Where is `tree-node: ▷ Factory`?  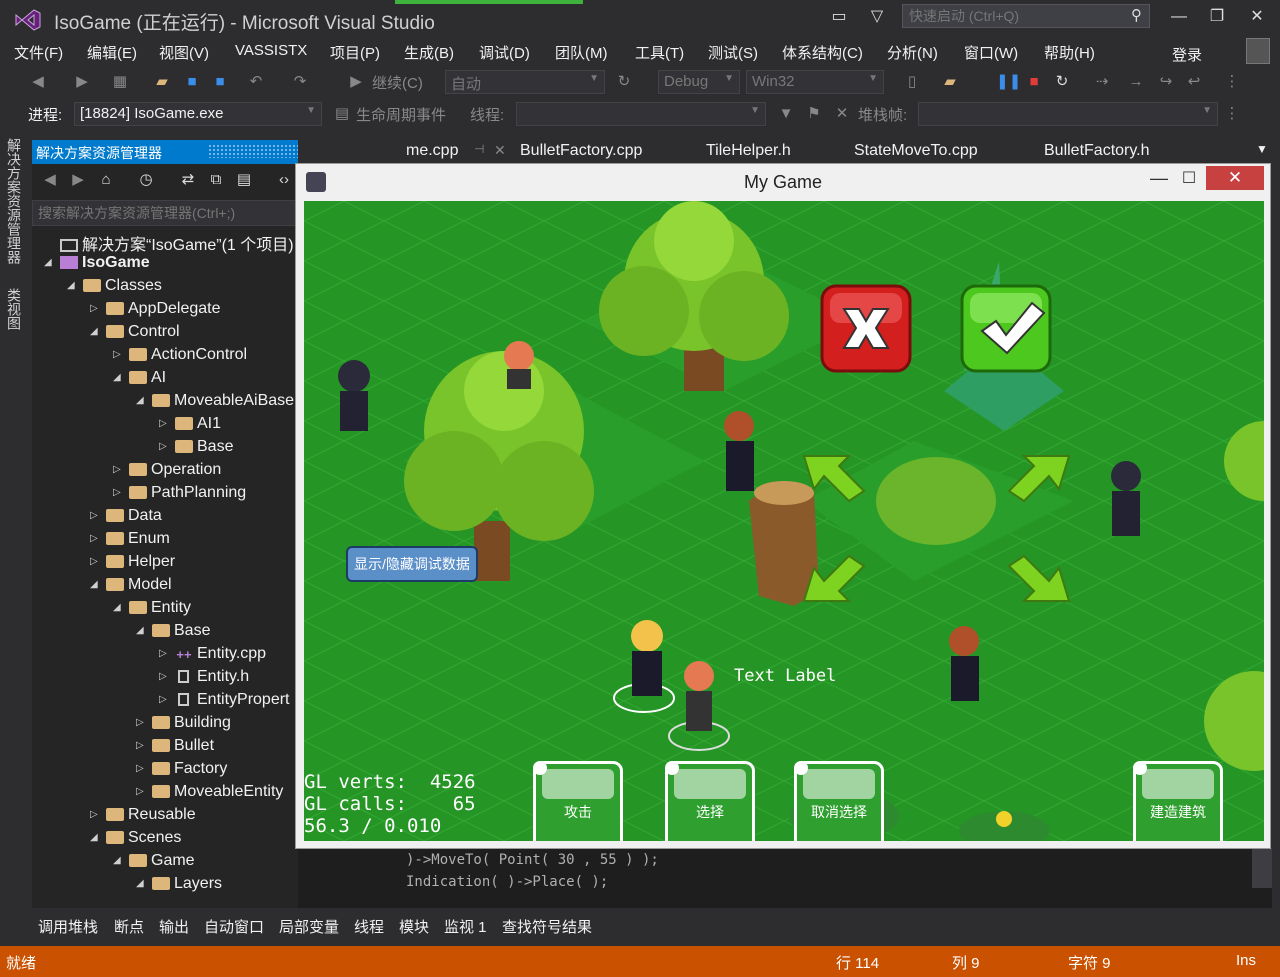
tree-node: ▷ Factory is located at coordinates (181, 771).